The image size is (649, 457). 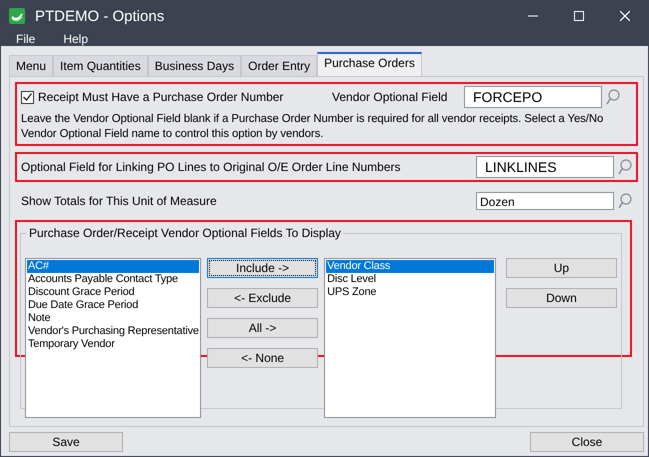 I want to click on list-item: Temporary Vendor, so click(x=113, y=344).